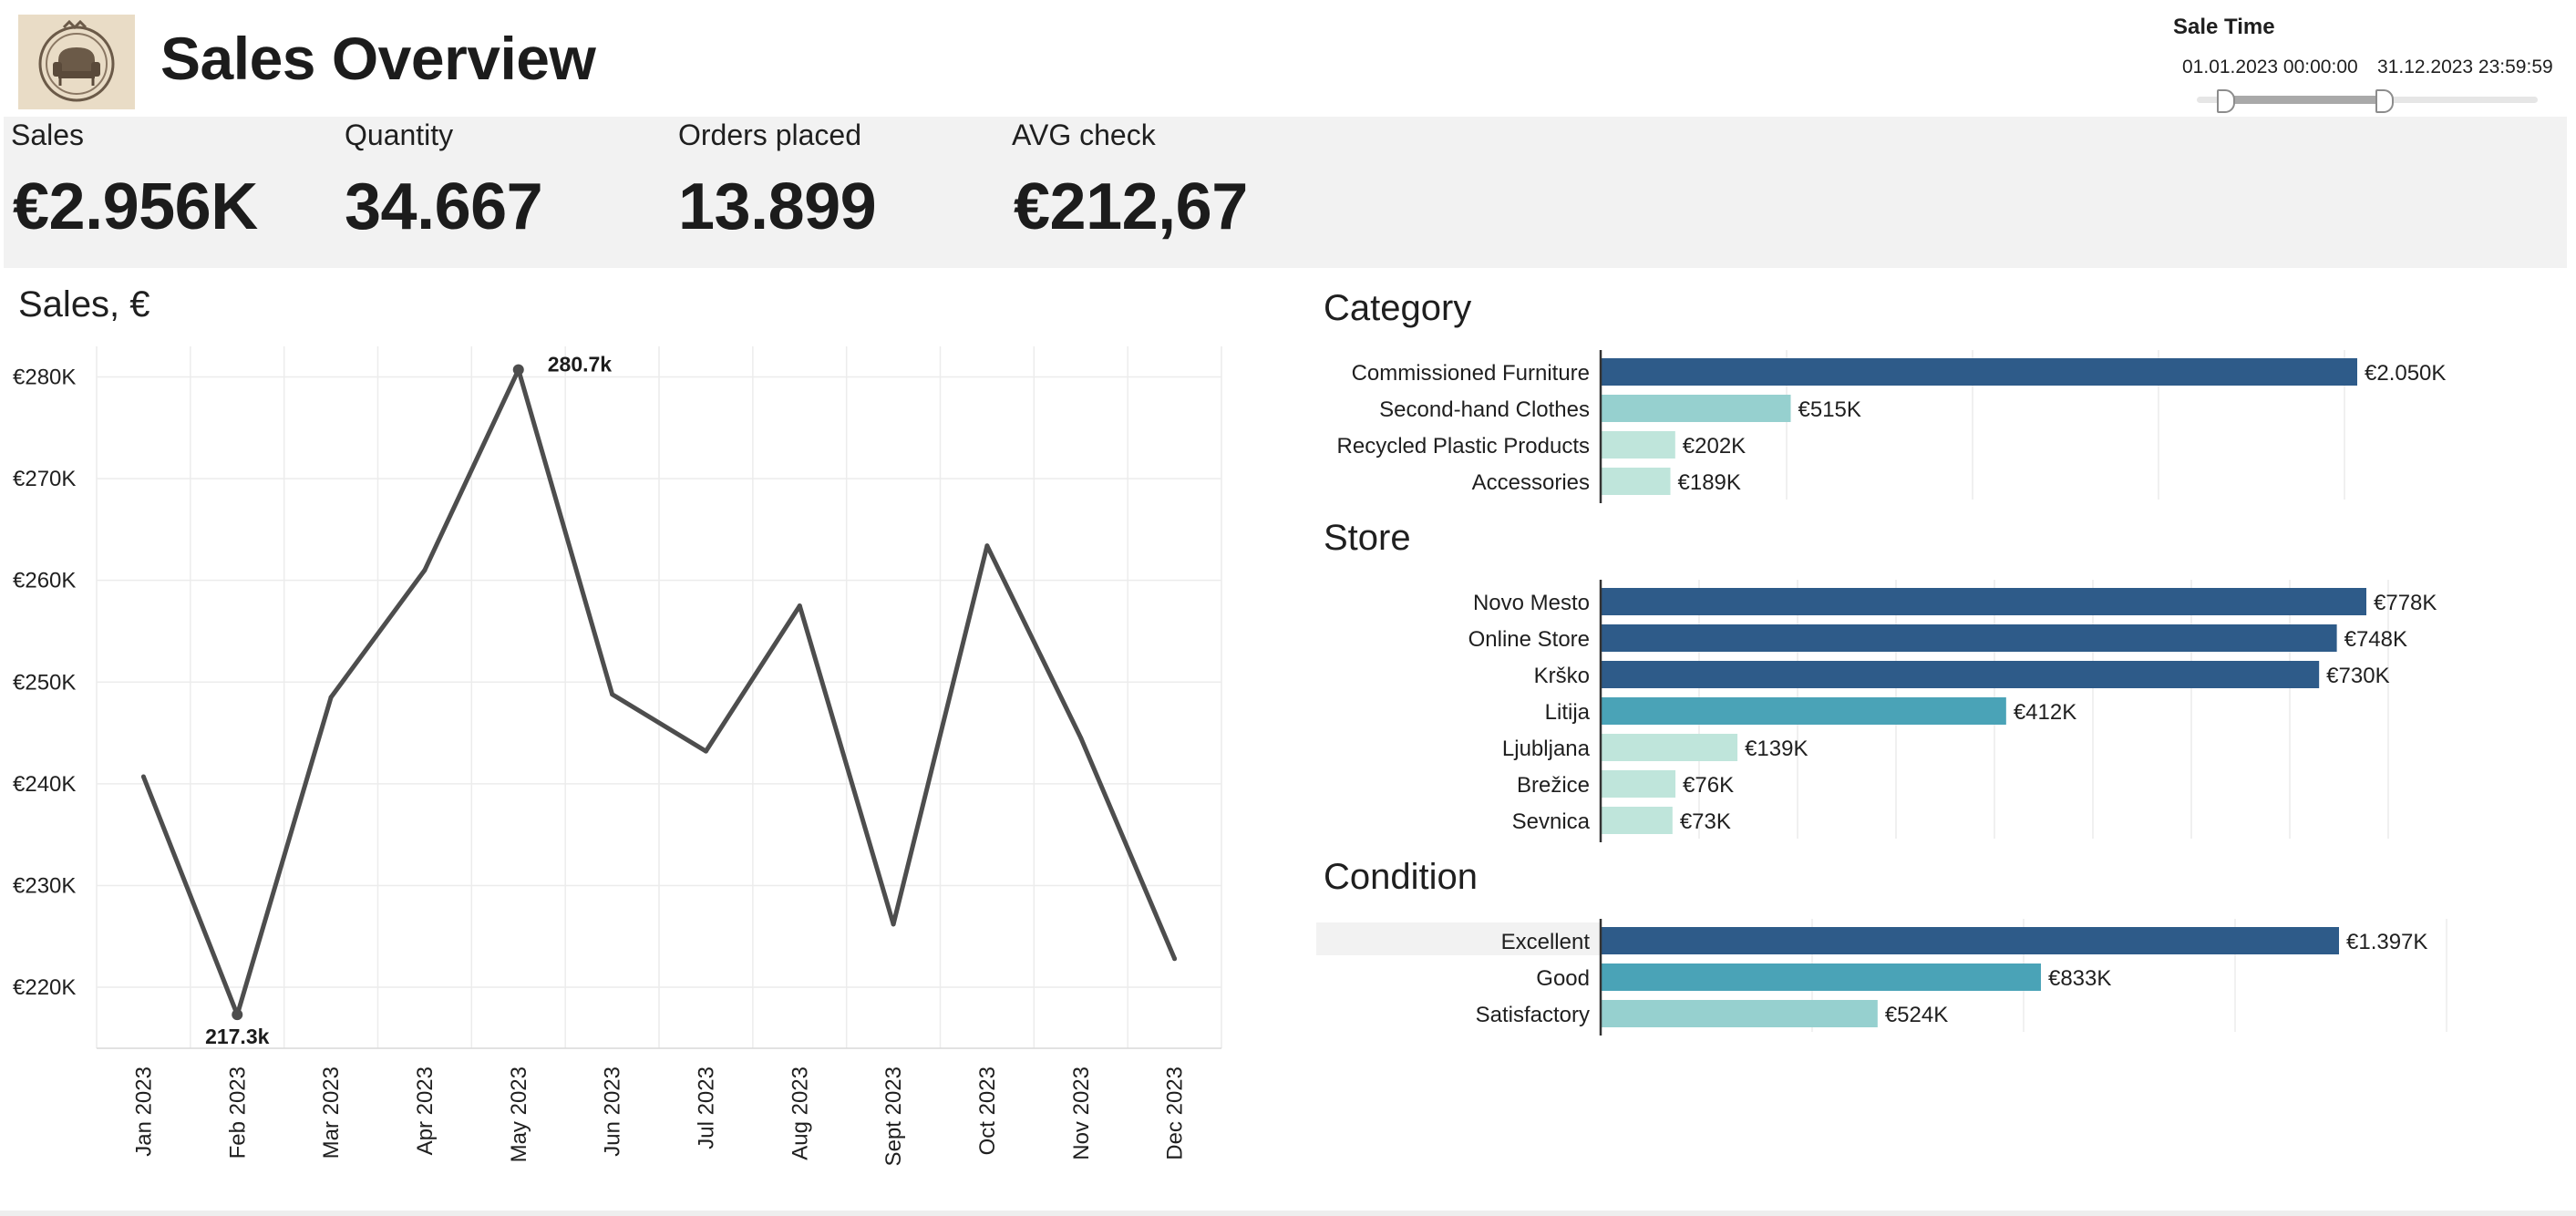 The image size is (2576, 1216). I want to click on condition-bar-value: €1.397K, so click(2386, 942).